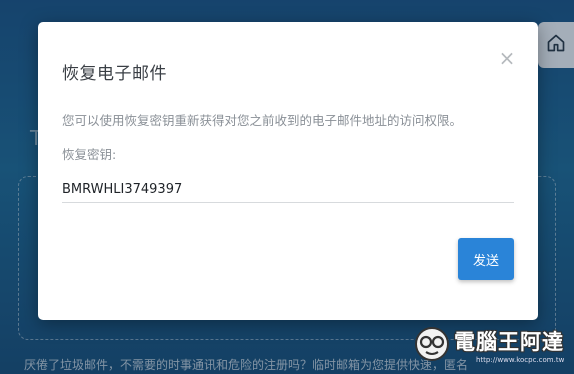  I want to click on send-button: 发送, so click(486, 259).